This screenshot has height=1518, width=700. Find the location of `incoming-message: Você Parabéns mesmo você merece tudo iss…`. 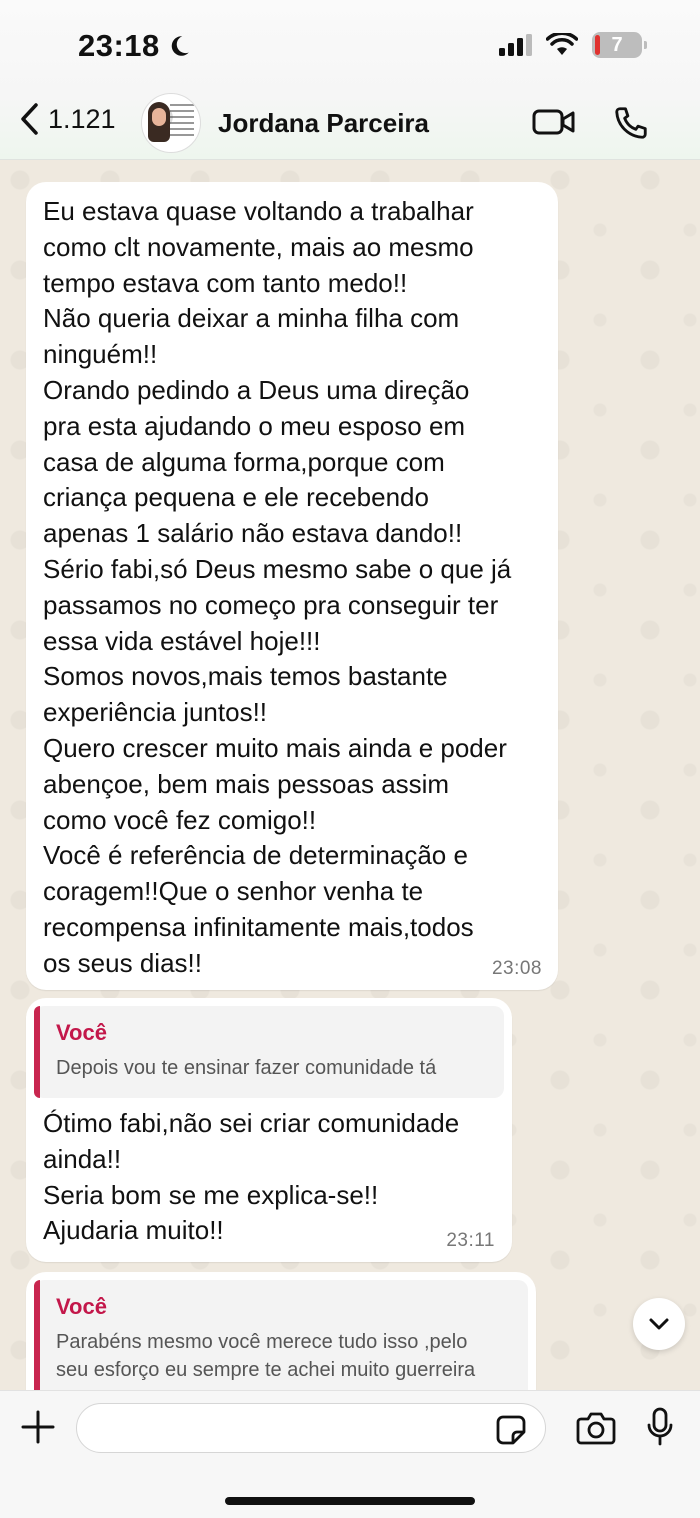

incoming-message: Você Parabéns mesmo você merece tudo iss… is located at coordinates (281, 1331).